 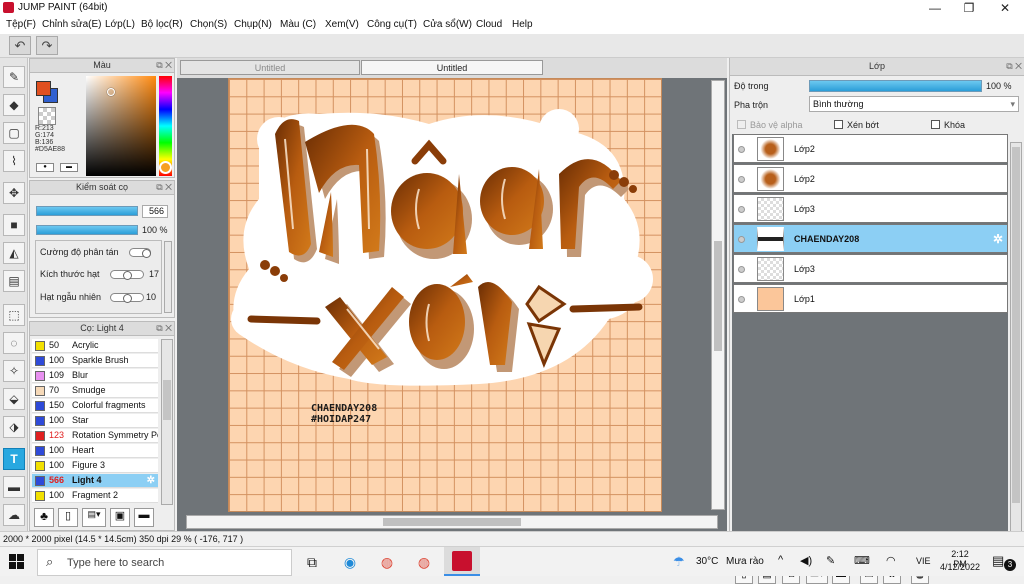 What do you see at coordinates (452, 522) in the screenshot?
I see `canvas-horizontal-scrollbar` at bounding box center [452, 522].